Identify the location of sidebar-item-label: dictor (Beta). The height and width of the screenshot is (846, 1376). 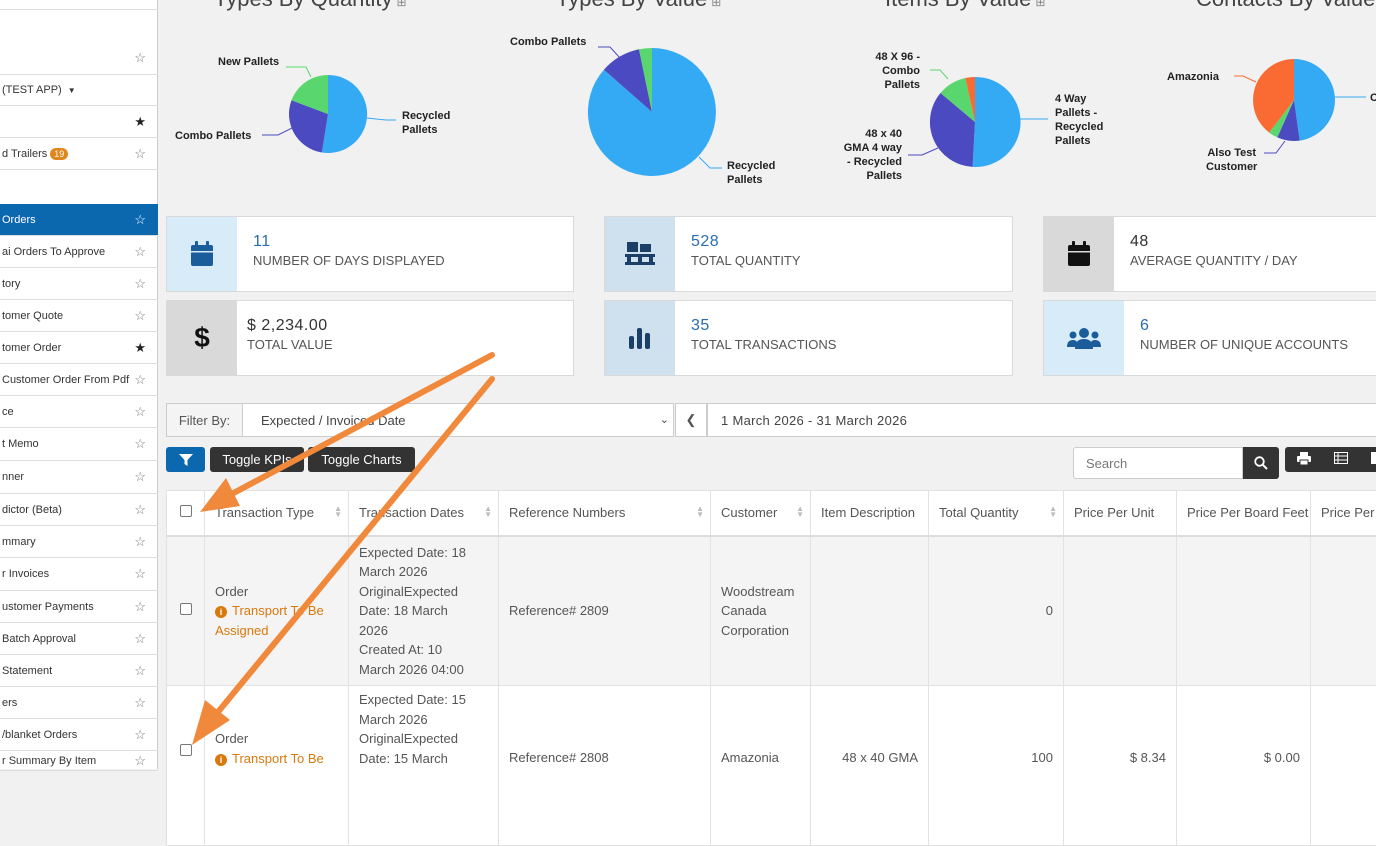
(32, 510).